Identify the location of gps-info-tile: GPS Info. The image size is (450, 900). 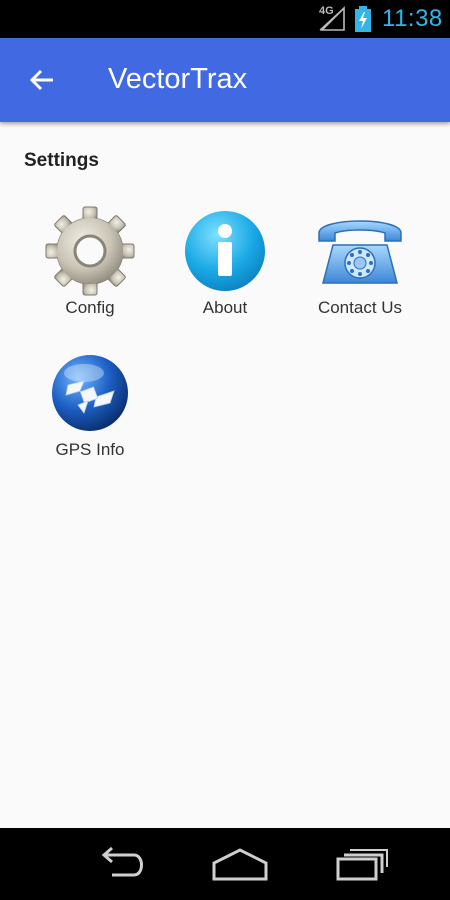
(90, 410).